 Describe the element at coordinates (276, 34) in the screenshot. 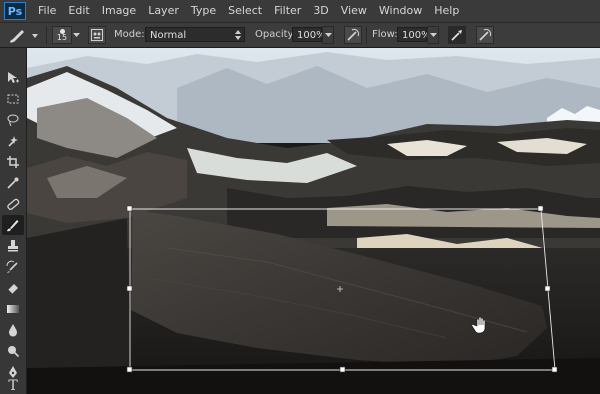

I see `opacity-label: Opacity:` at that location.